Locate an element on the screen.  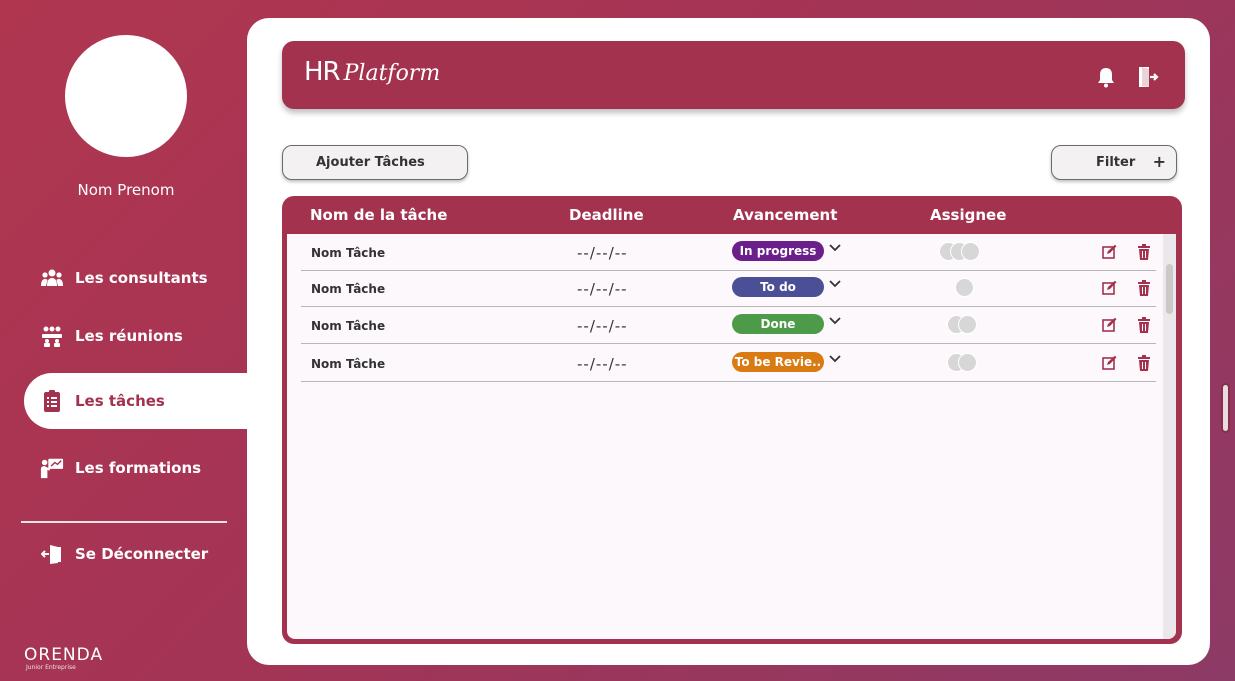
meeting-icon is located at coordinates (52, 336).